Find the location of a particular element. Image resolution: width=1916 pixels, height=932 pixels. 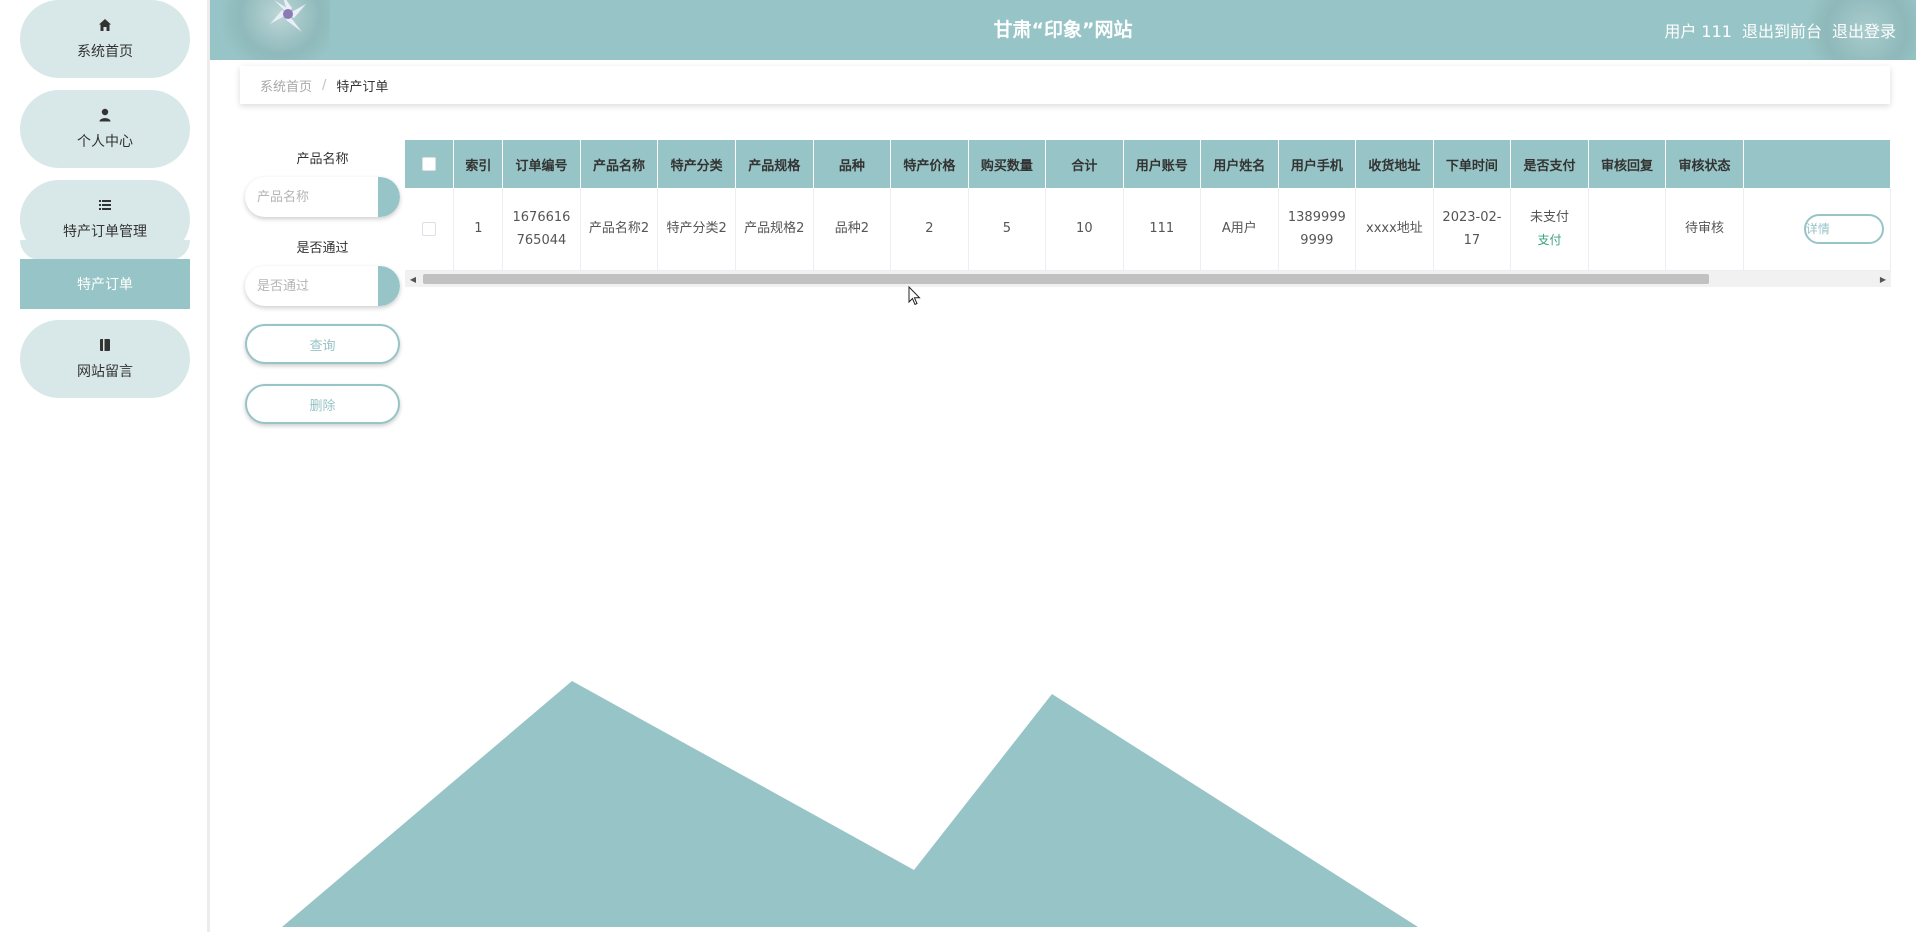

delete-button: 删除 is located at coordinates (322, 404).